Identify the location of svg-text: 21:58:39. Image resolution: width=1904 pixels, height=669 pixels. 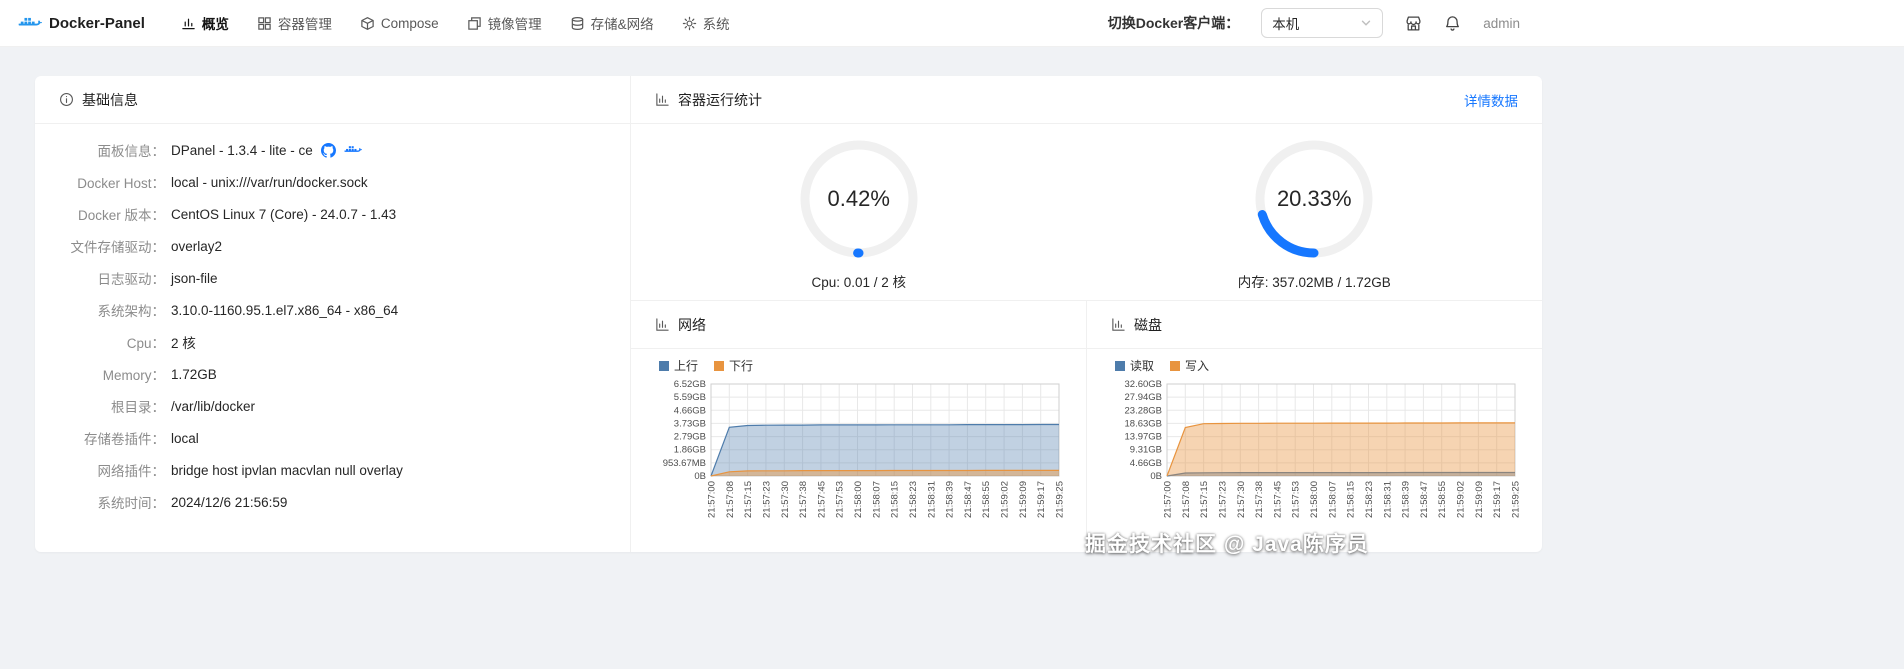
(950, 499).